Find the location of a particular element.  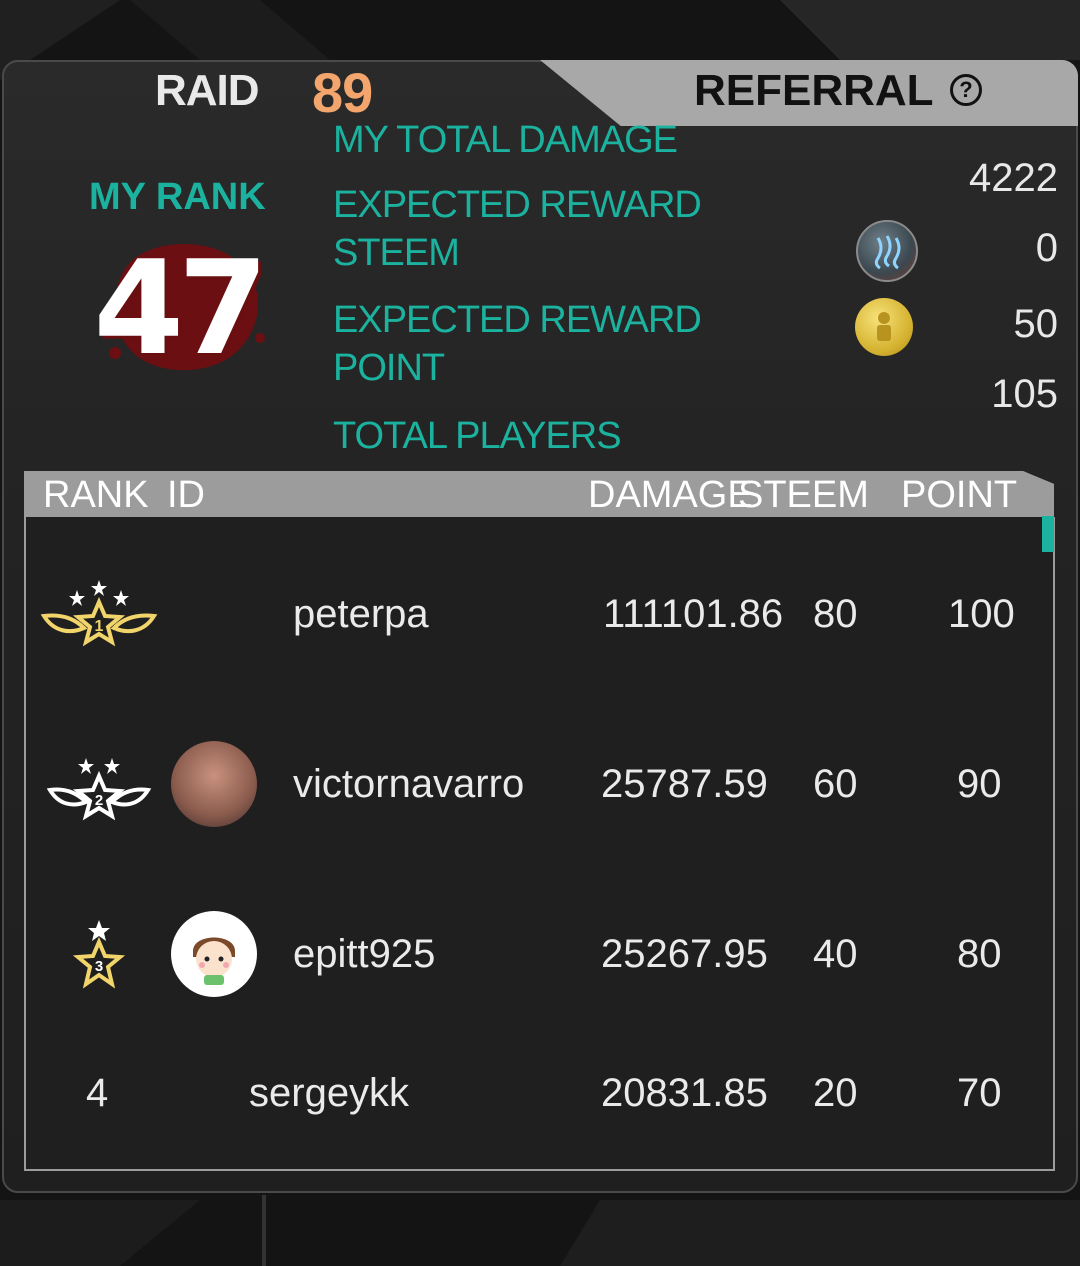

total-players-label: TOTAL PLAYERS is located at coordinates (477, 436).